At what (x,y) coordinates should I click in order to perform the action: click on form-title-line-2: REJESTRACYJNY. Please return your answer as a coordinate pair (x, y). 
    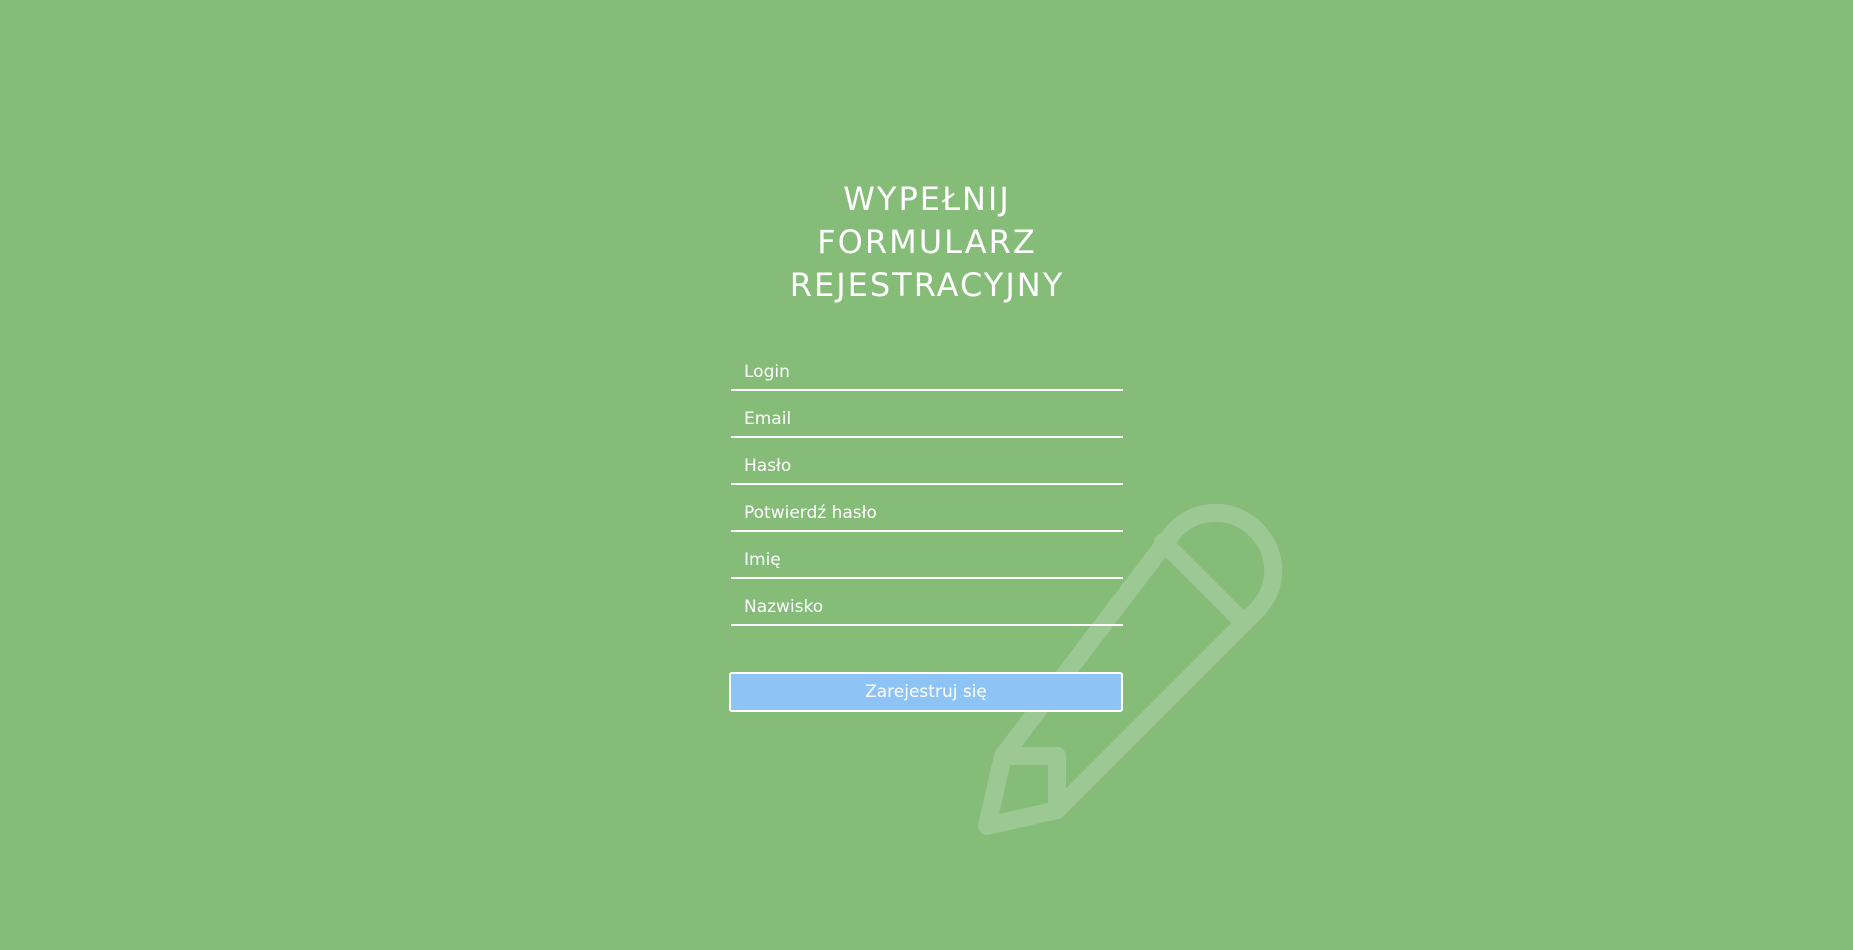
    Looking at the image, I should click on (927, 285).